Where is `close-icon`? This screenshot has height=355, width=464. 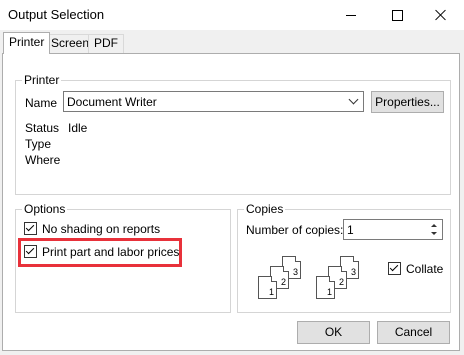 close-icon is located at coordinates (441, 15).